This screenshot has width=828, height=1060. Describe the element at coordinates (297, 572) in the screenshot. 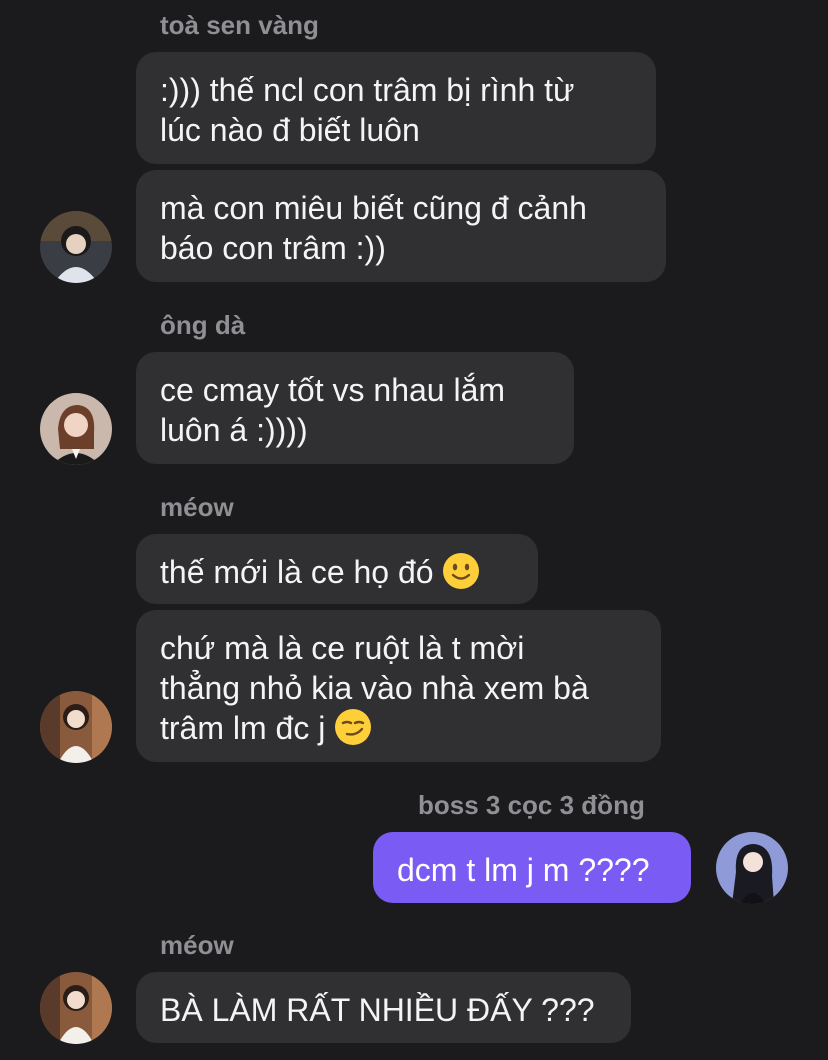

I see `message-text: thế mới là ce họ đó` at that location.